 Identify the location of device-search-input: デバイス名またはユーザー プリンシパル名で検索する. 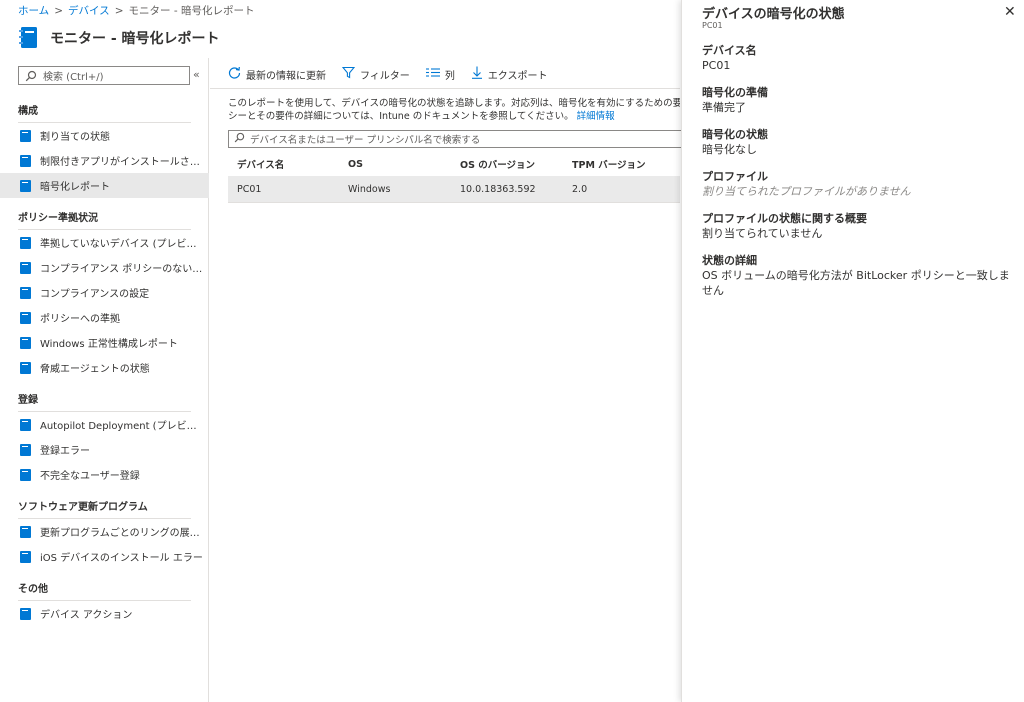
(455, 139).